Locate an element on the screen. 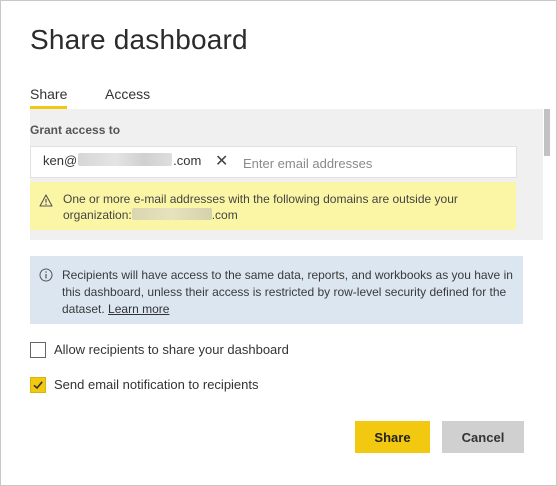 The width and height of the screenshot is (557, 486). remove-chip-icon: ✕ is located at coordinates (221, 161).